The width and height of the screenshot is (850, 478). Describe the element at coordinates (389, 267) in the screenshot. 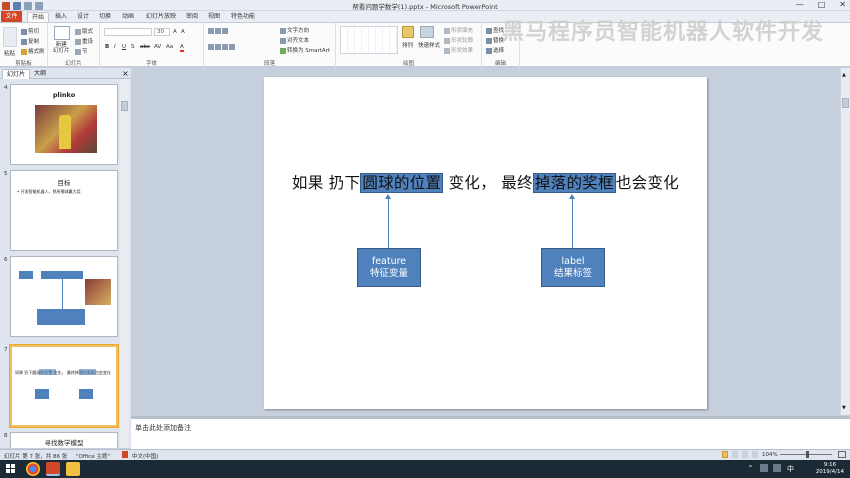

I see `feature-box: feature 特征变量` at that location.